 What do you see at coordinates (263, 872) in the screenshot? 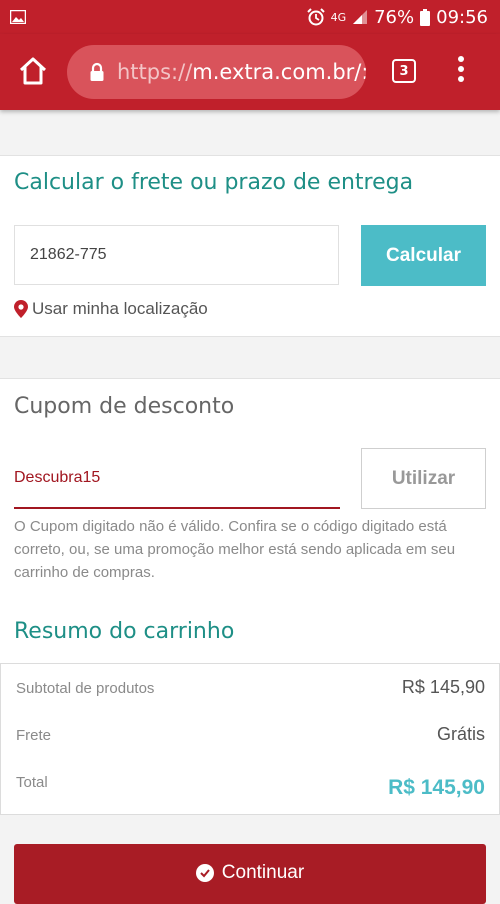
I see `continue-label: Continuar` at bounding box center [263, 872].